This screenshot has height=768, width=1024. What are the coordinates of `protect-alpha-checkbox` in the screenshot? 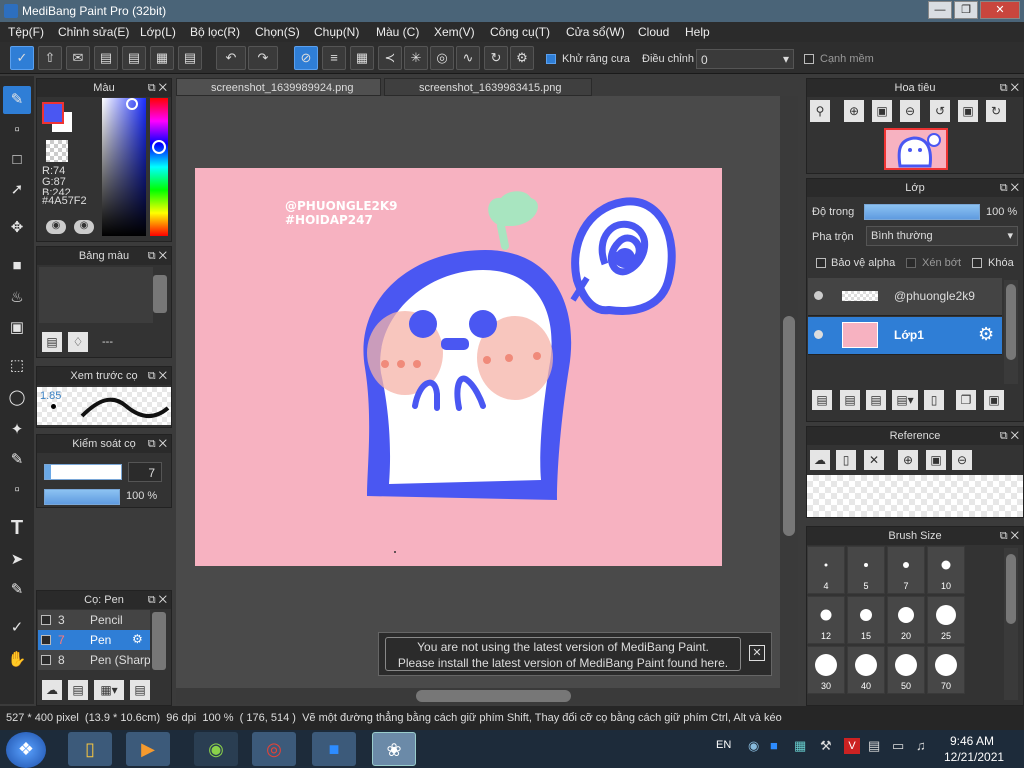 It's located at (821, 263).